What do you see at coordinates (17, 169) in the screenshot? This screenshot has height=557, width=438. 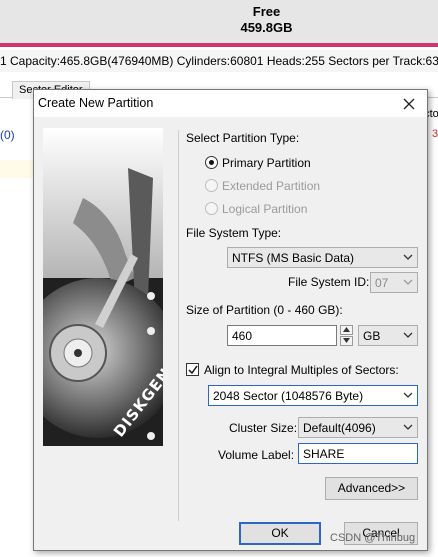 I see `background-row-highlight` at bounding box center [17, 169].